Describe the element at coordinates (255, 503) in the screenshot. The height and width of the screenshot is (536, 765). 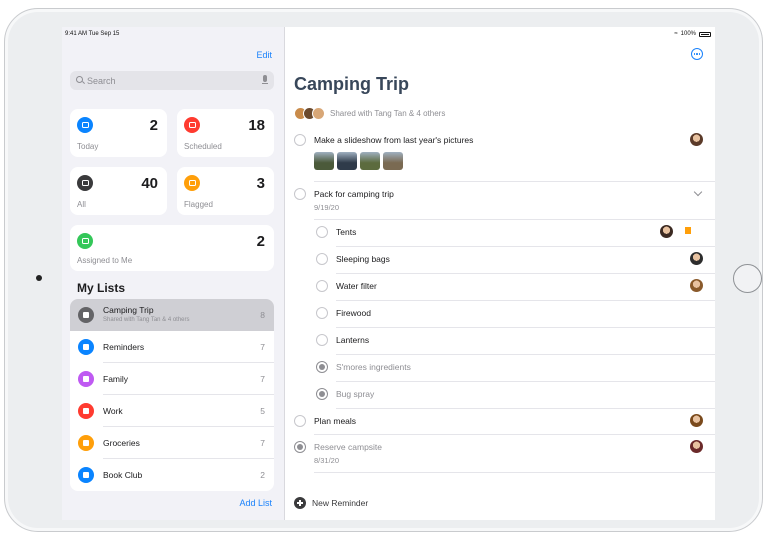
I see `add-list-button: Add List` at that location.